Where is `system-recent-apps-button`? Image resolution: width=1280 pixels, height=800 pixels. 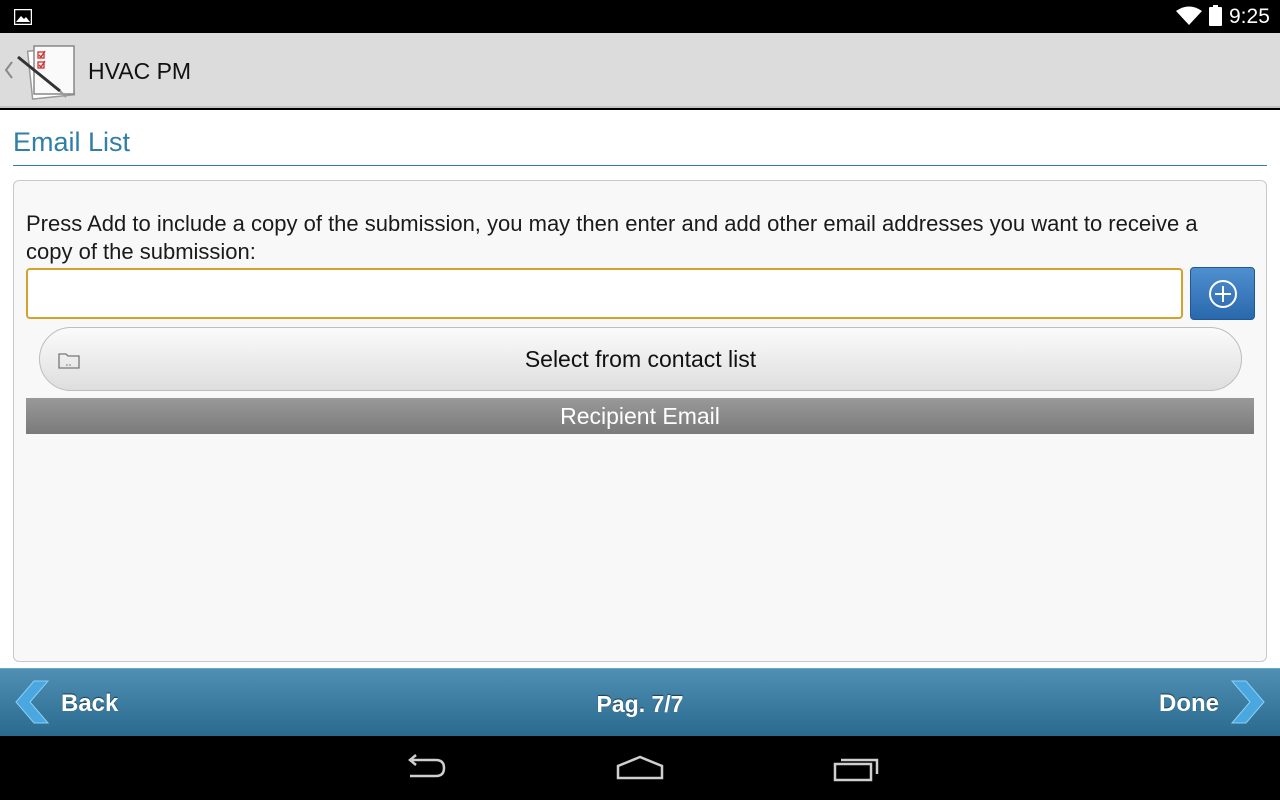
system-recent-apps-button is located at coordinates (856, 768).